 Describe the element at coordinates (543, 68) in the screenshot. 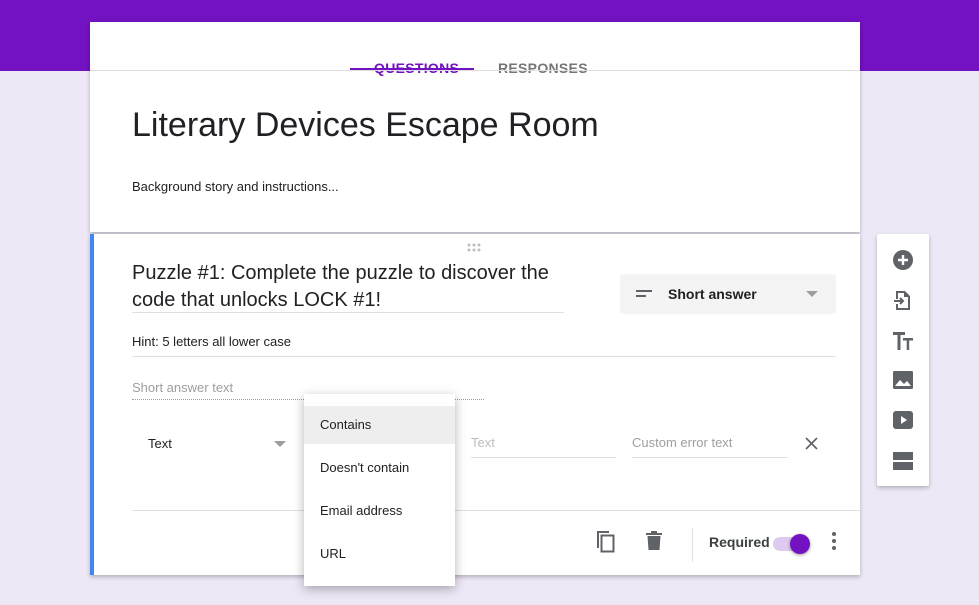

I see `tab-responses: RESPONSES` at that location.